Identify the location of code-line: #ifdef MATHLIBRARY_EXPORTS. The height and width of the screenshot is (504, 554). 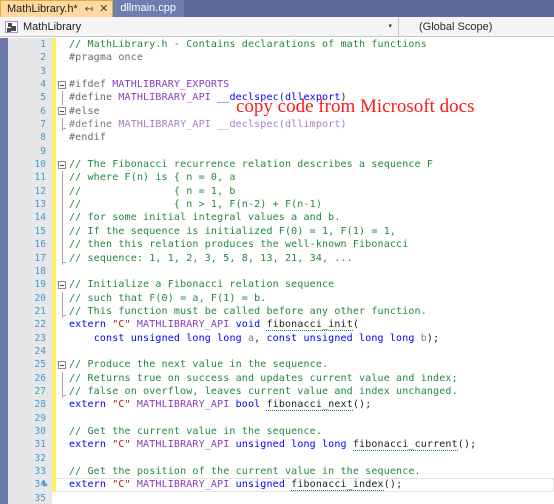
(303, 85).